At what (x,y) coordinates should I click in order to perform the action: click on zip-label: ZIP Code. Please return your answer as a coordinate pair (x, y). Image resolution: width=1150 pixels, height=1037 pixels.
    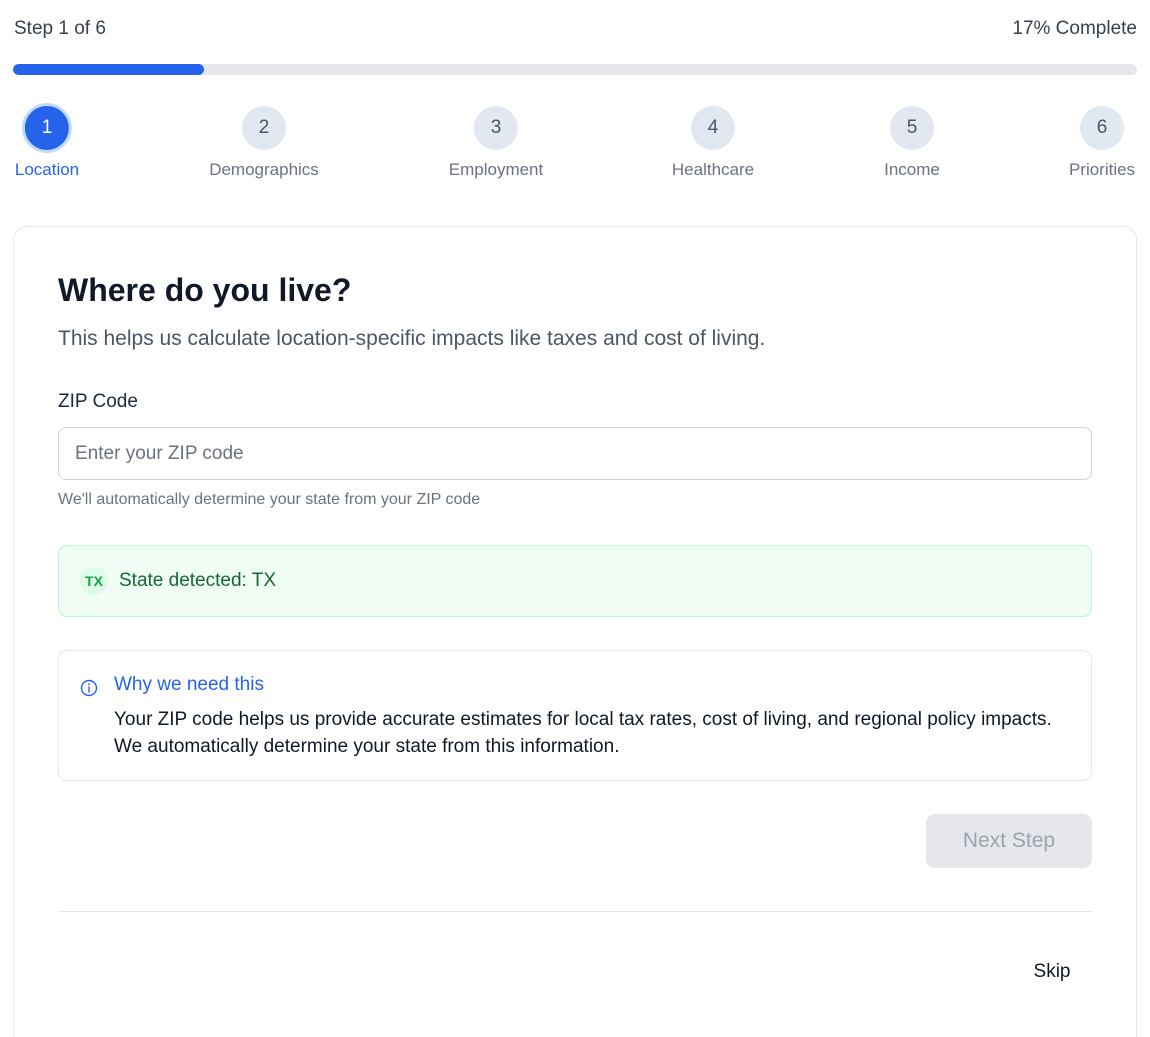
    Looking at the image, I should click on (98, 401).